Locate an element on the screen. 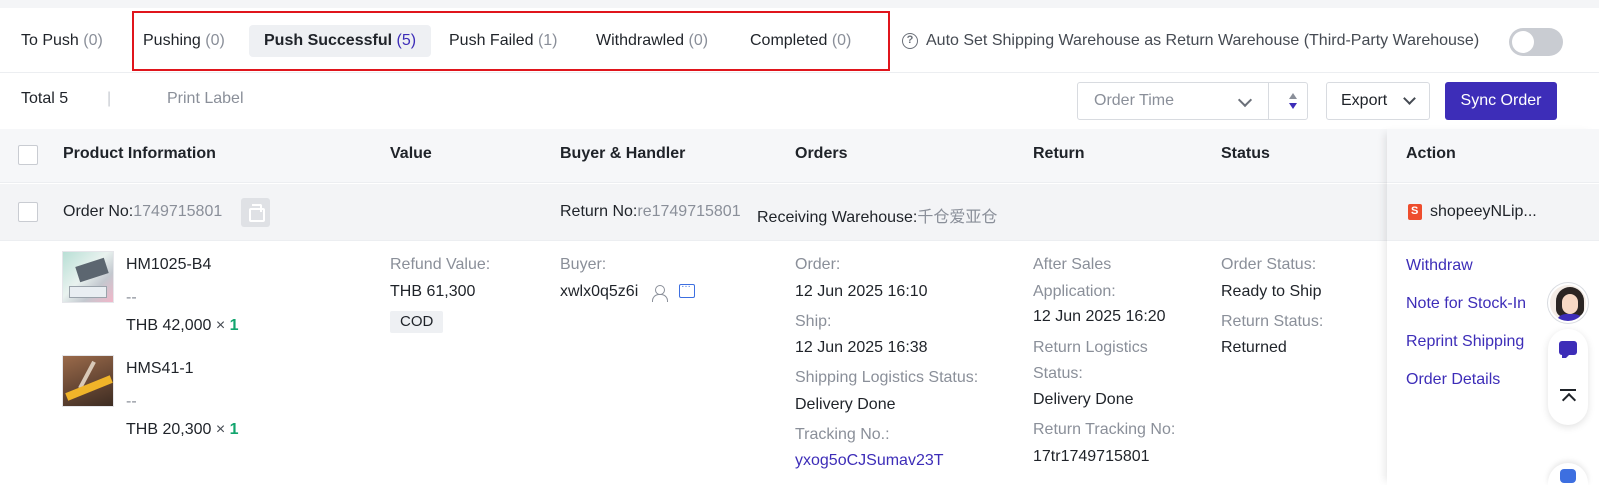  return-number: Return No:re1749715801 is located at coordinates (650, 212).